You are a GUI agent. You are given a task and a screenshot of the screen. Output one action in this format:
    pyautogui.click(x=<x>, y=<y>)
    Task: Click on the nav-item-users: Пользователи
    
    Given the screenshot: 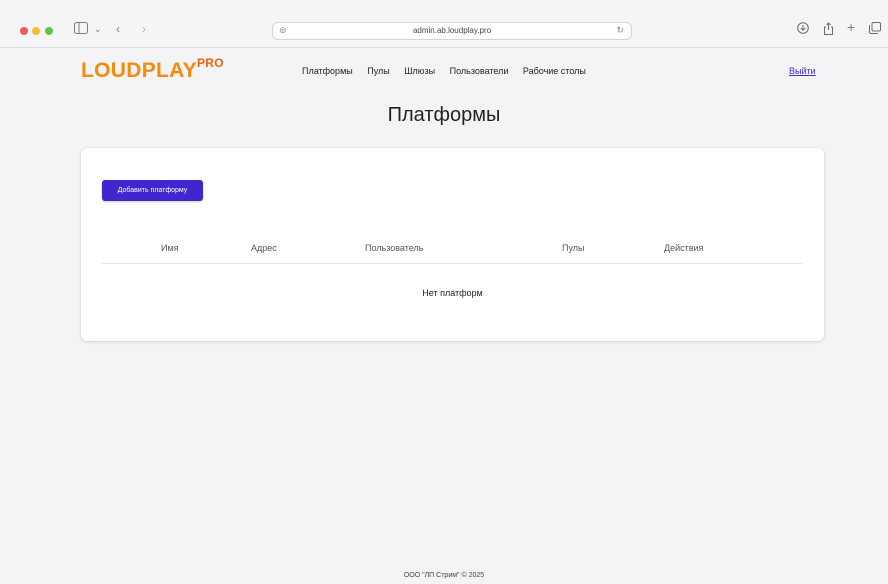 What is the action you would take?
    pyautogui.click(x=479, y=71)
    